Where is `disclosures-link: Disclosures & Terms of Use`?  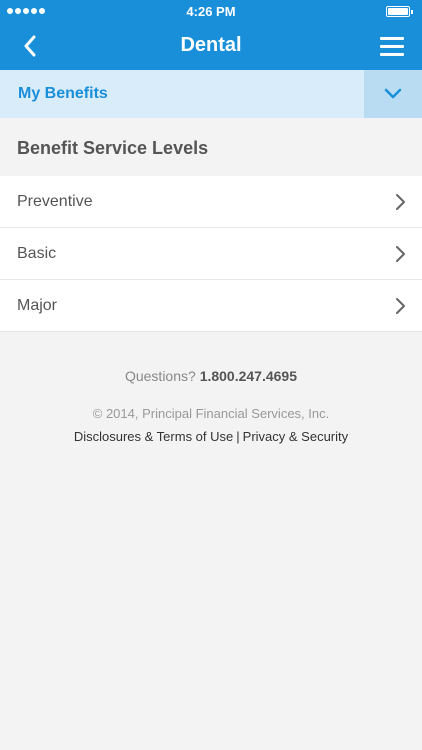 disclosures-link: Disclosures & Terms of Use is located at coordinates (153, 436).